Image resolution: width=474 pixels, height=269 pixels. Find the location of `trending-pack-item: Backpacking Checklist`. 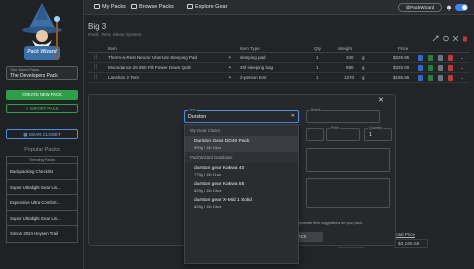

trending-pack-item: Backpacking Checklist is located at coordinates (42, 172).